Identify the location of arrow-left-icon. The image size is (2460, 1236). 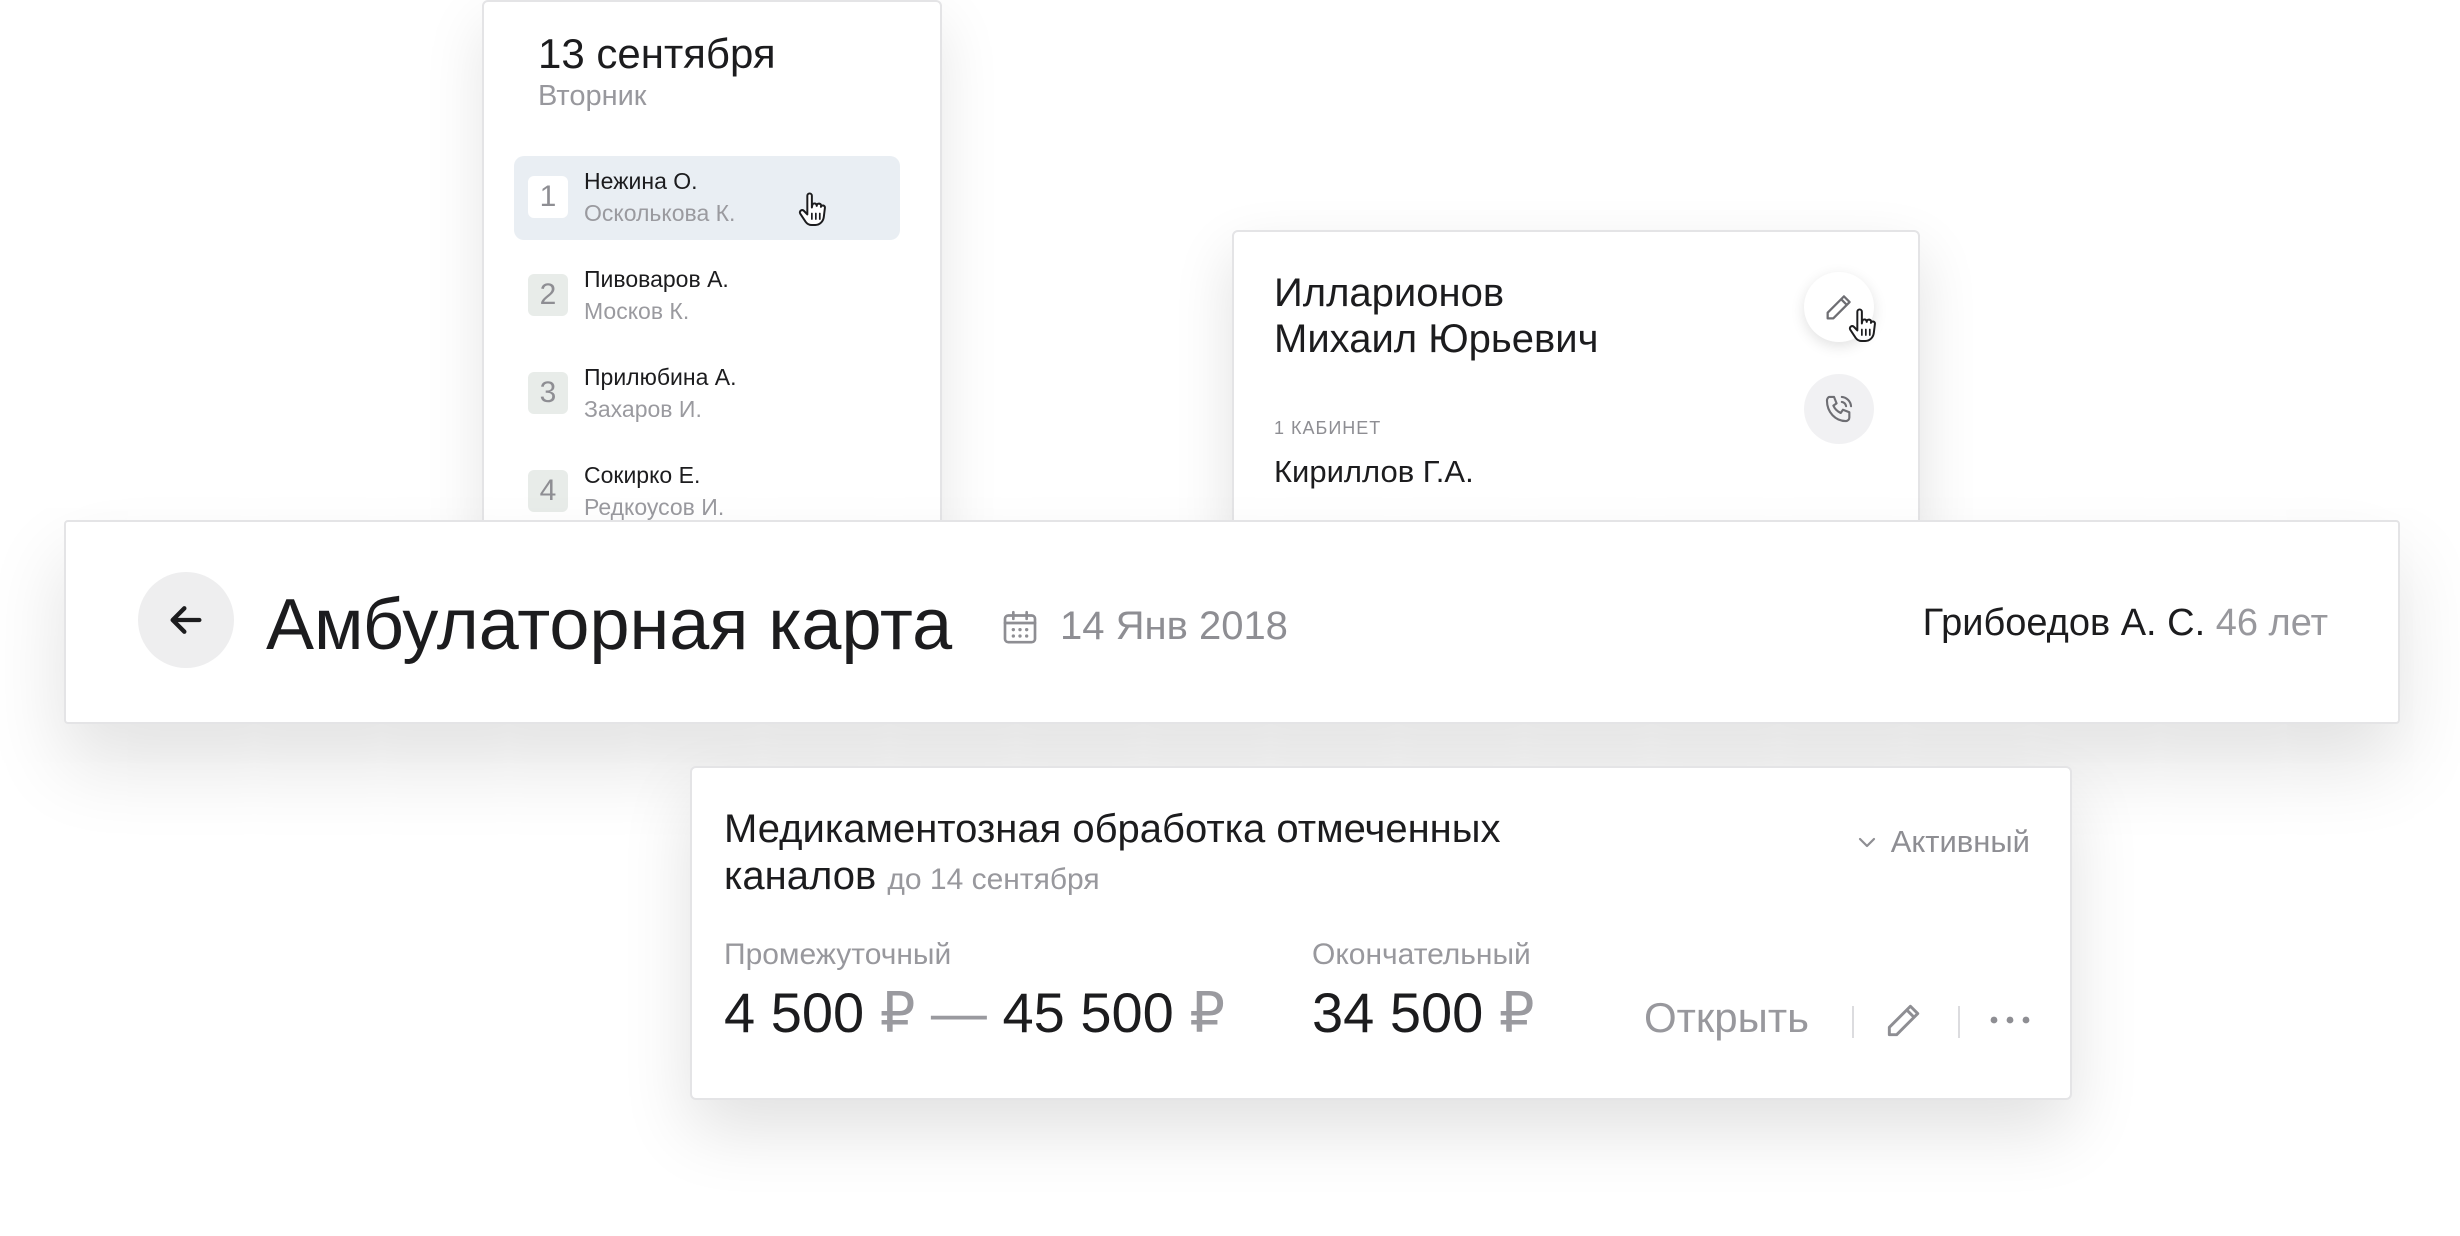
(186, 620).